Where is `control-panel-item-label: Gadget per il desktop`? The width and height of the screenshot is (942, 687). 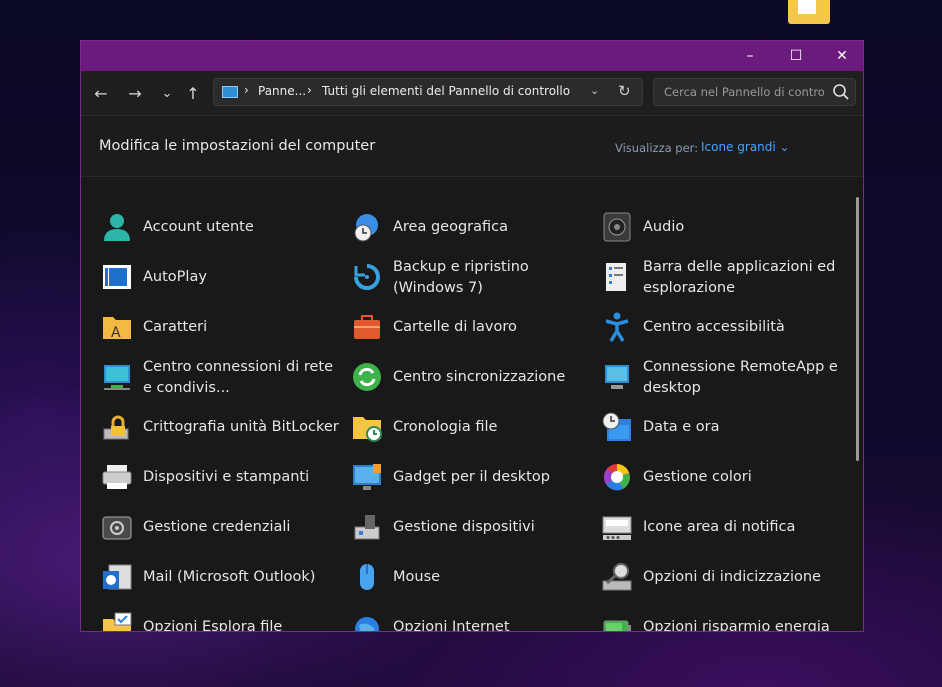 control-panel-item-label: Gadget per il desktop is located at coordinates (471, 476).